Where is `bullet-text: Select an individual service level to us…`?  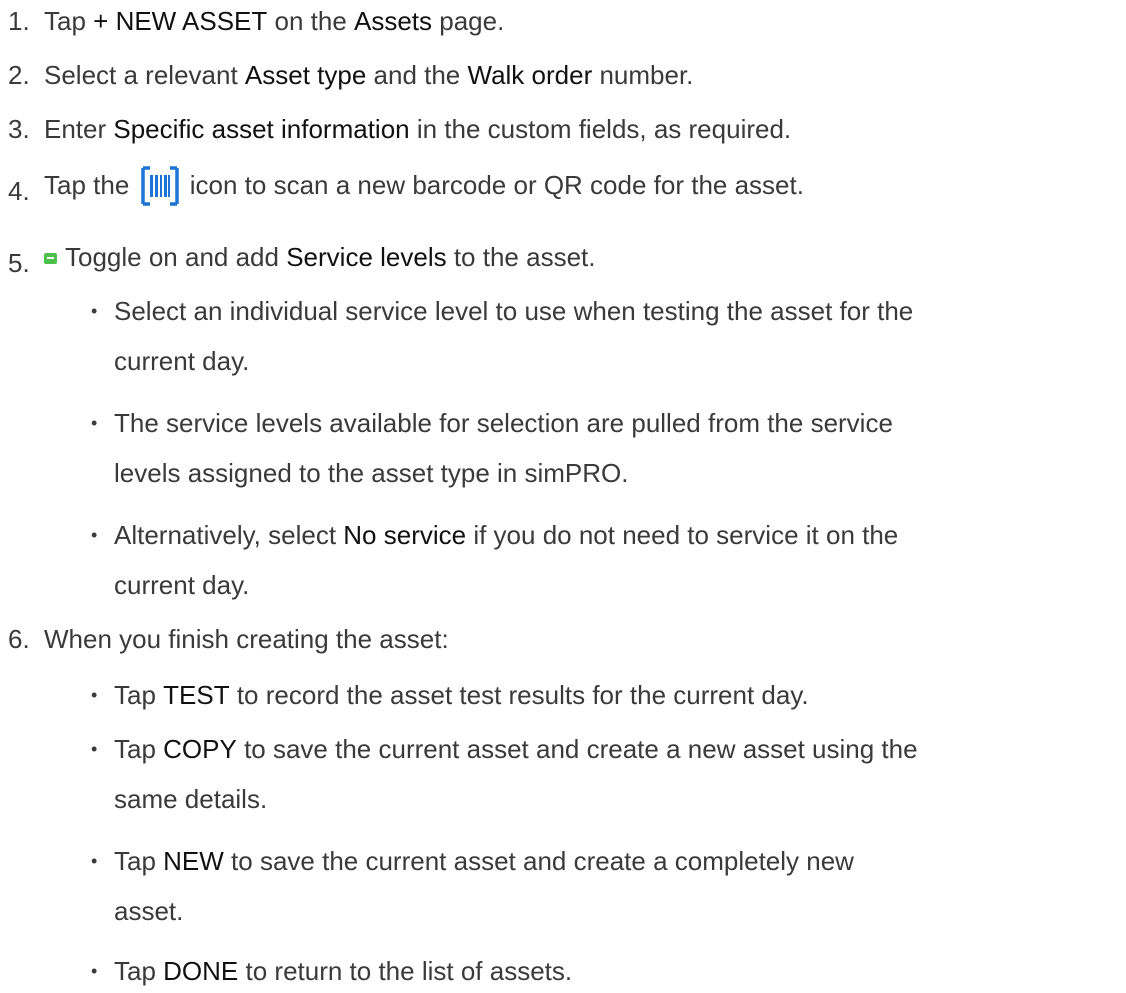 bullet-text: Select an individual service level to us… is located at coordinates (514, 311).